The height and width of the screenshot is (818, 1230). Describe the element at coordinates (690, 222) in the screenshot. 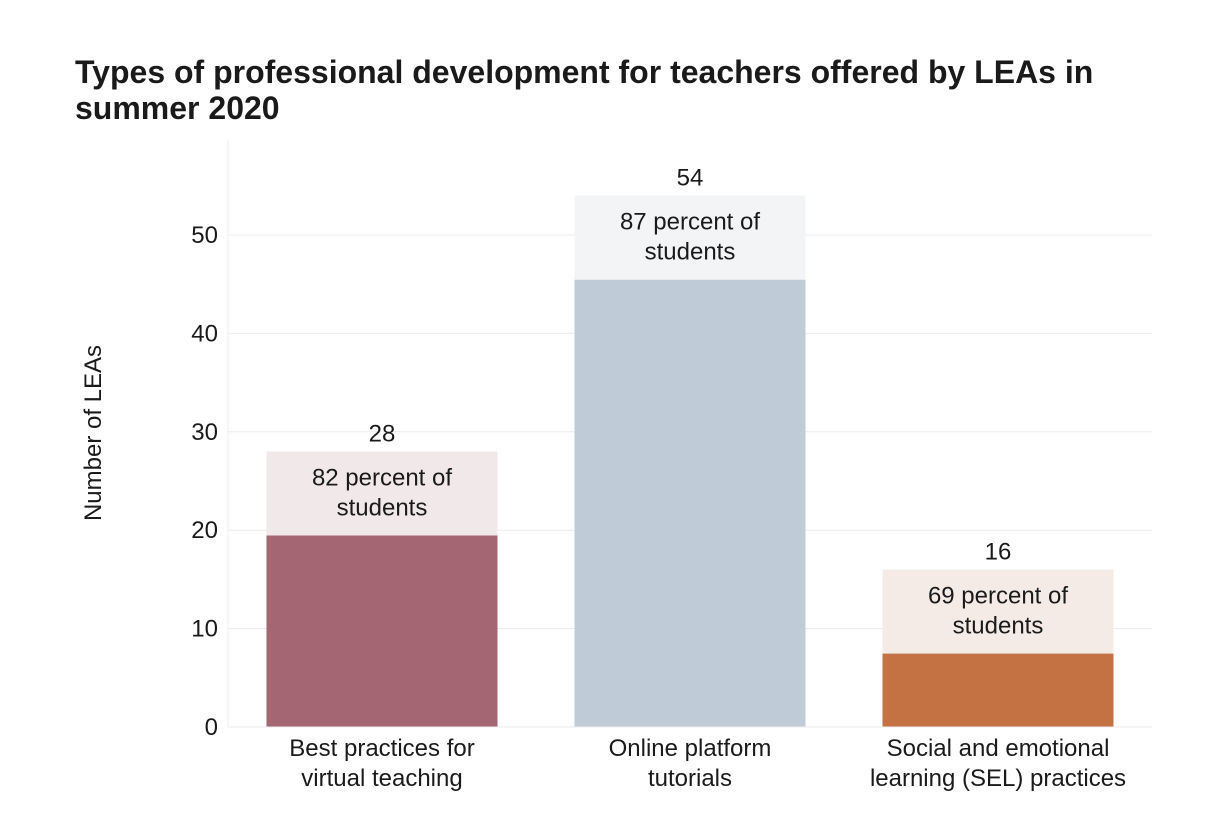

I see `bar-annotation-text: 87 percent of` at that location.